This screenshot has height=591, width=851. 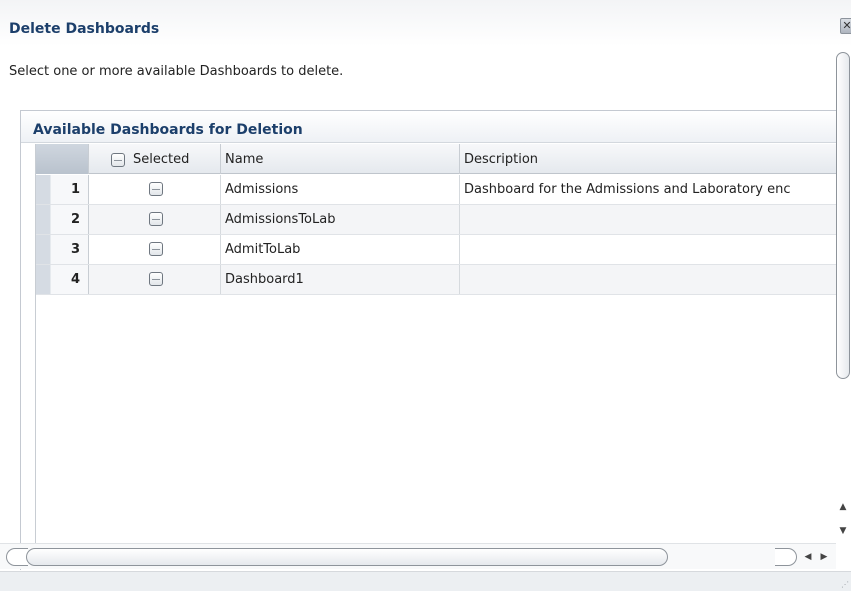 I want to click on close-icon: ✕, so click(x=845, y=26).